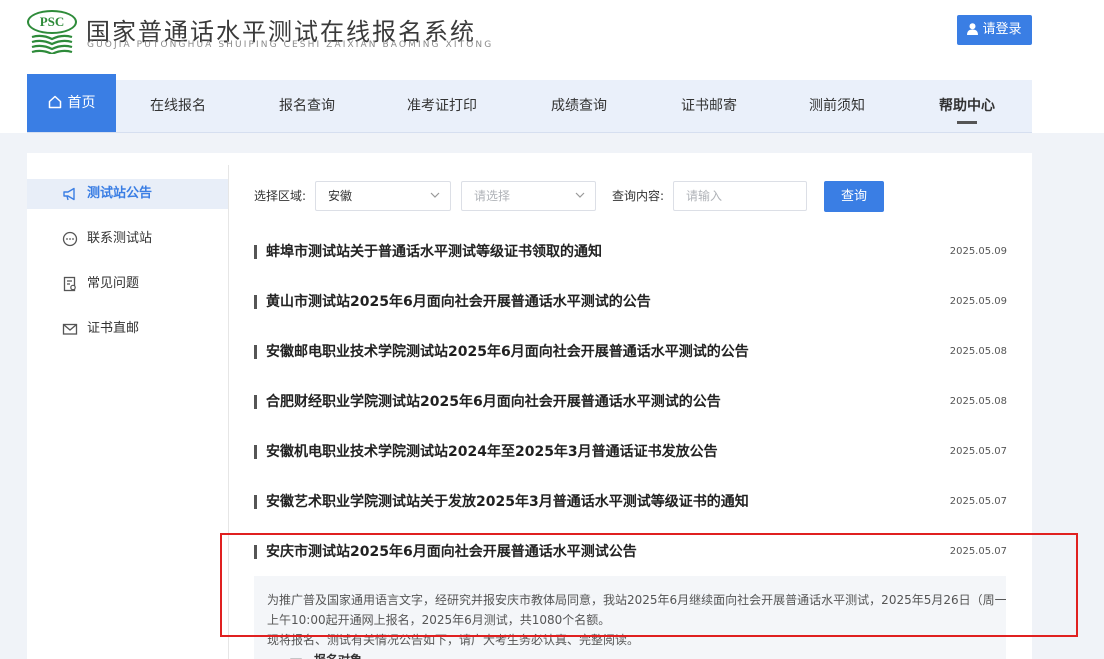 The width and height of the screenshot is (1104, 659). Describe the element at coordinates (451, 552) in the screenshot. I see `notice-title: 安庆市测试站2025年6月面向社会开展普通话水平测试公告` at that location.